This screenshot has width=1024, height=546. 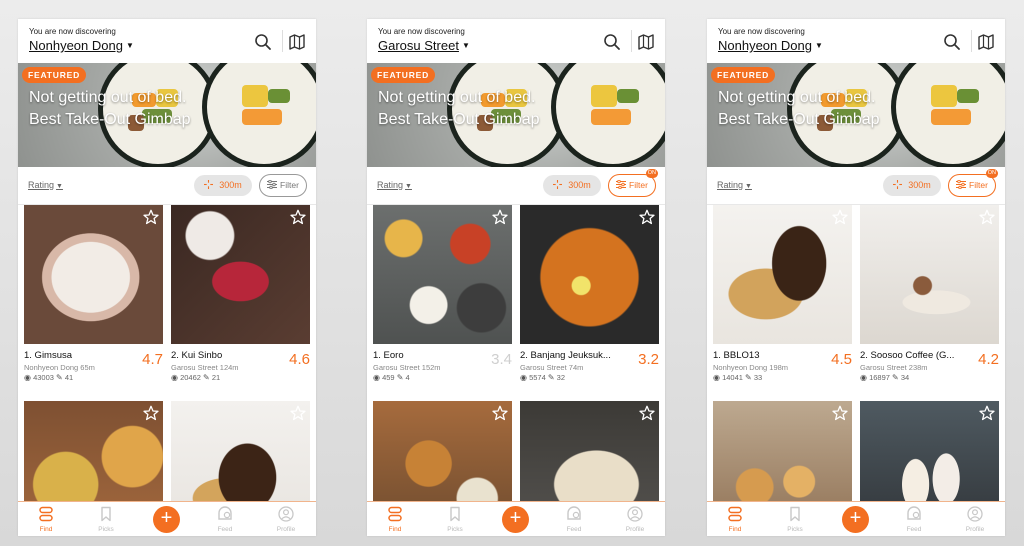 I want to click on filter-label: Filter, so click(x=289, y=185).